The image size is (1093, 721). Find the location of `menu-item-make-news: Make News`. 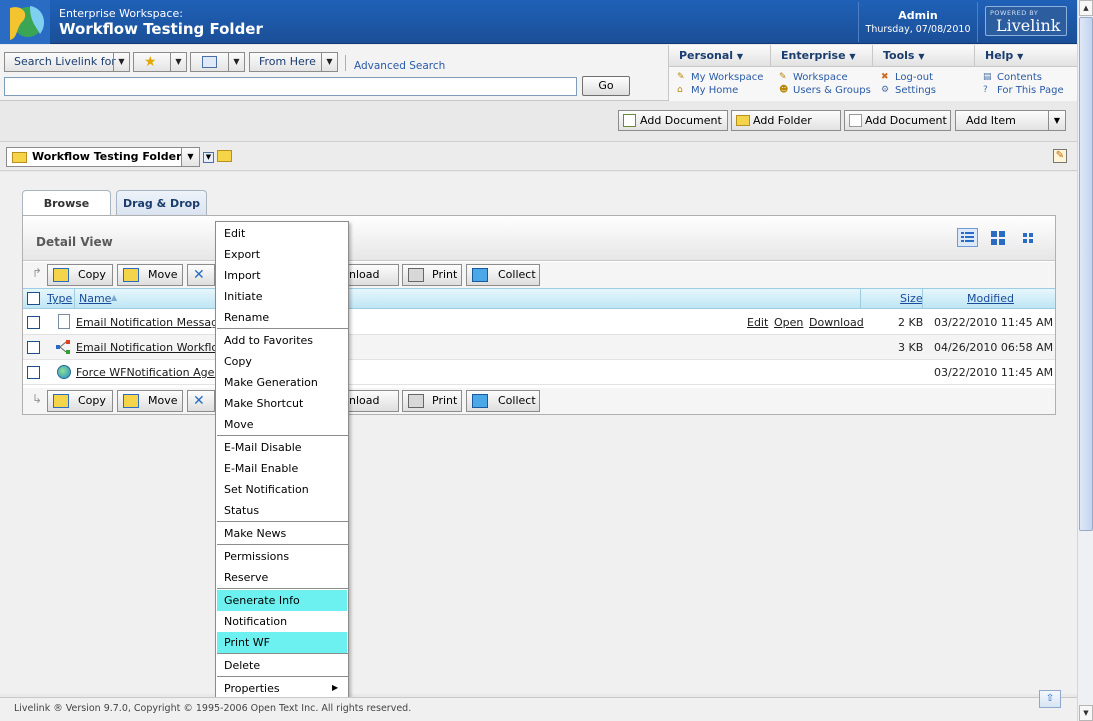

menu-item-make-news: Make News is located at coordinates (282, 533).